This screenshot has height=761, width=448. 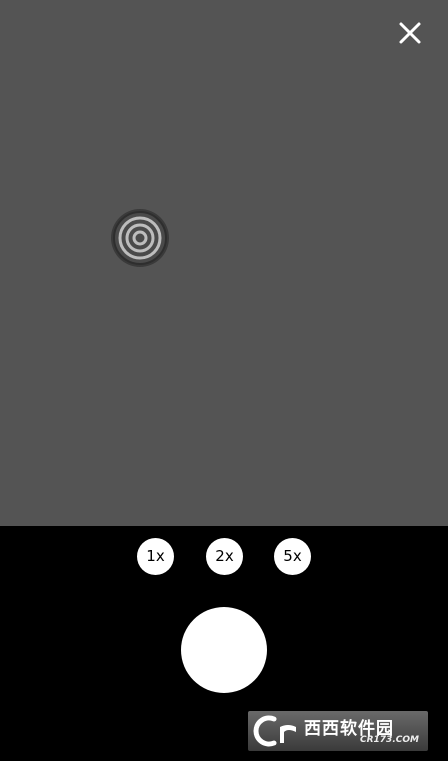 What do you see at coordinates (224, 556) in the screenshot?
I see `zoom-2x-button: 2x` at bounding box center [224, 556].